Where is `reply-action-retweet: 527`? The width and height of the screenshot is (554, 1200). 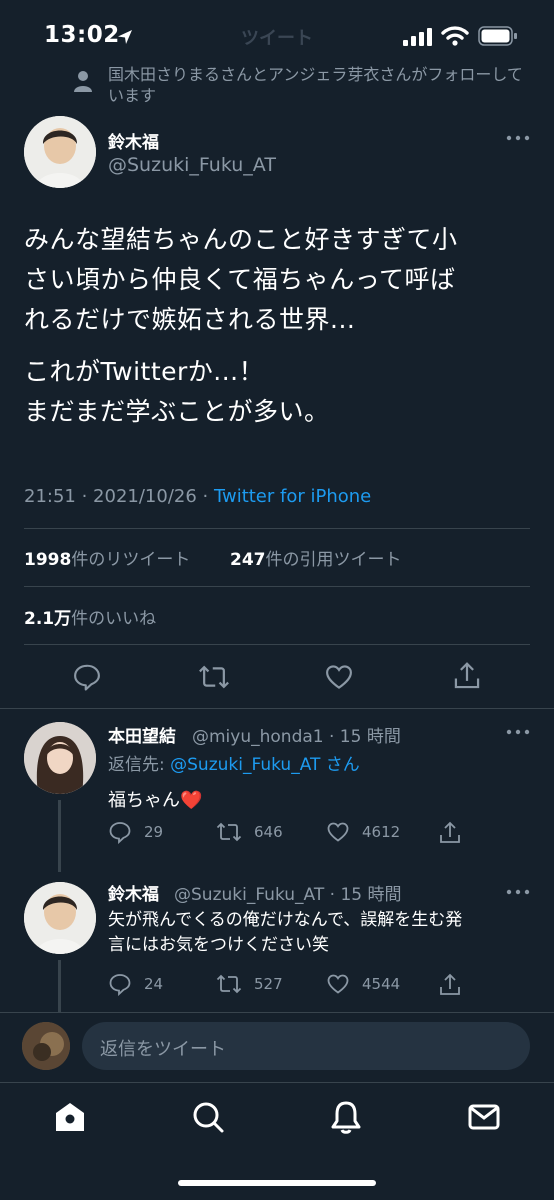
reply-action-retweet: 527 is located at coordinates (249, 984).